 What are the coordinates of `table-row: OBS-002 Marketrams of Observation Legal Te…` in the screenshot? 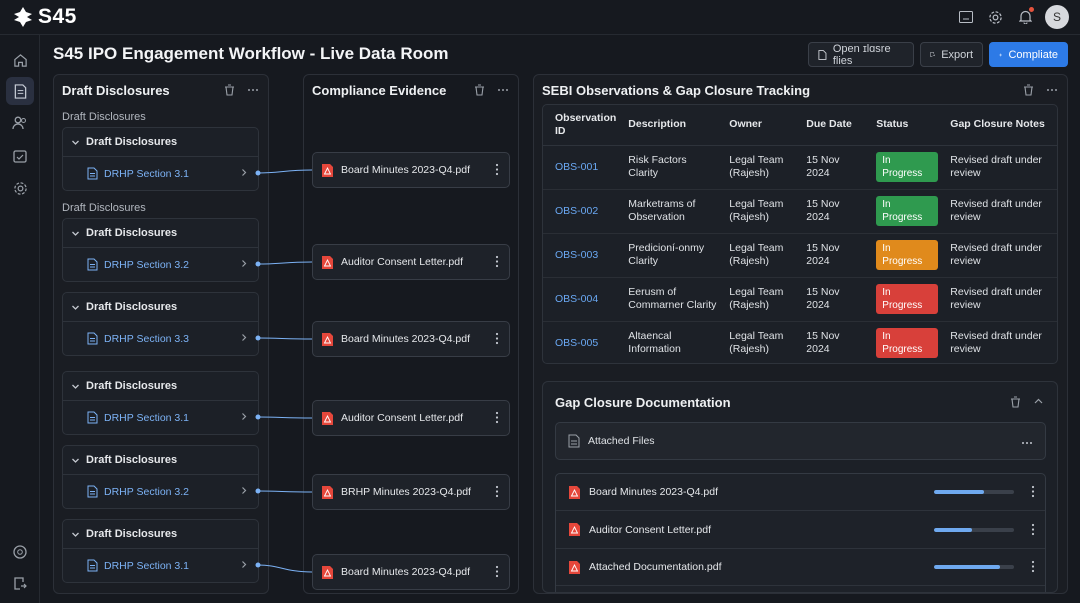 It's located at (800, 211).